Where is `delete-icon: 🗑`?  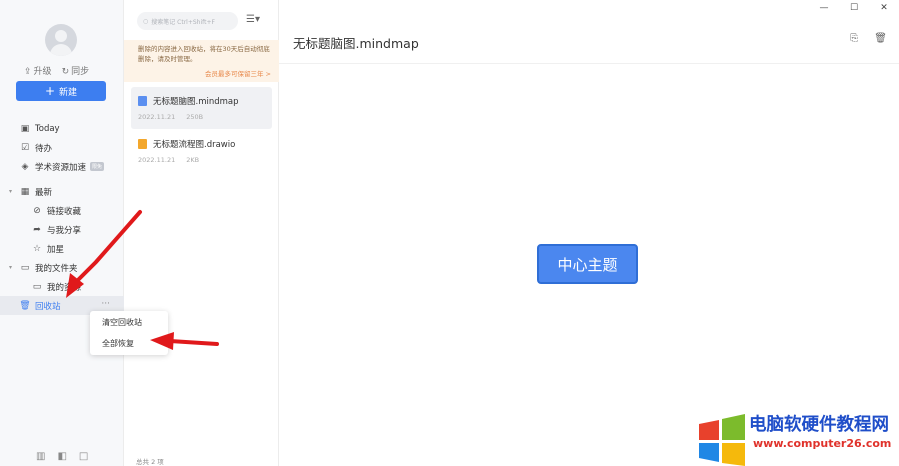 delete-icon: 🗑 is located at coordinates (880, 38).